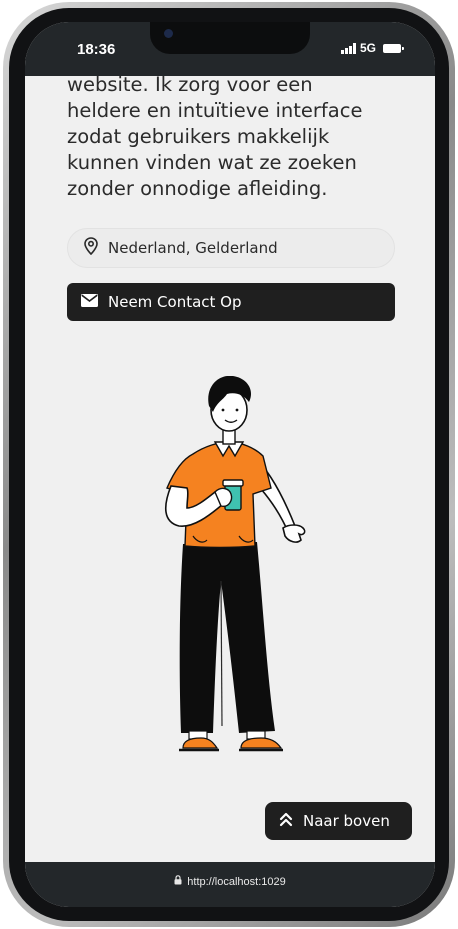 This screenshot has height=929, width=458. Describe the element at coordinates (193, 248) in the screenshot. I see `location-label: Nederland, Gelderland` at that location.